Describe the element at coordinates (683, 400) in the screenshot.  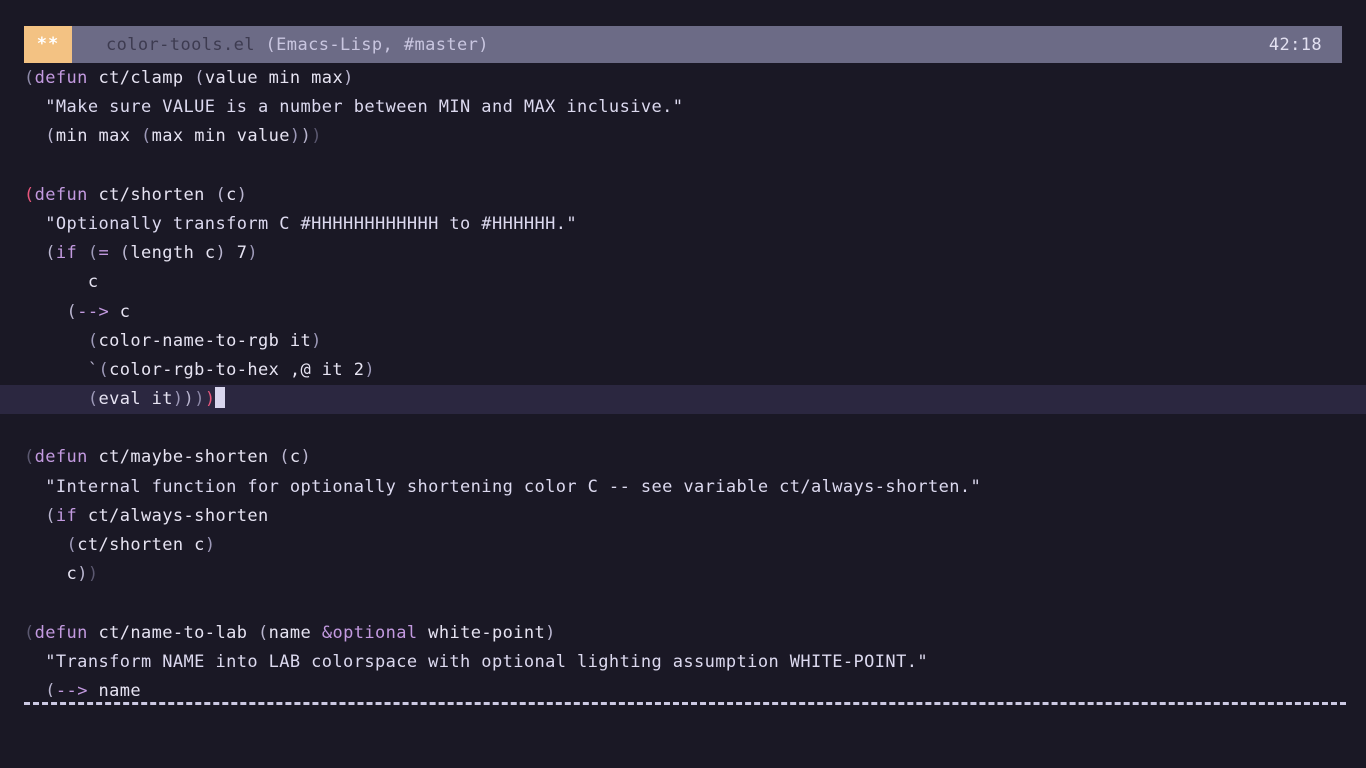
I see `code-line-current: (eval it))))` at that location.